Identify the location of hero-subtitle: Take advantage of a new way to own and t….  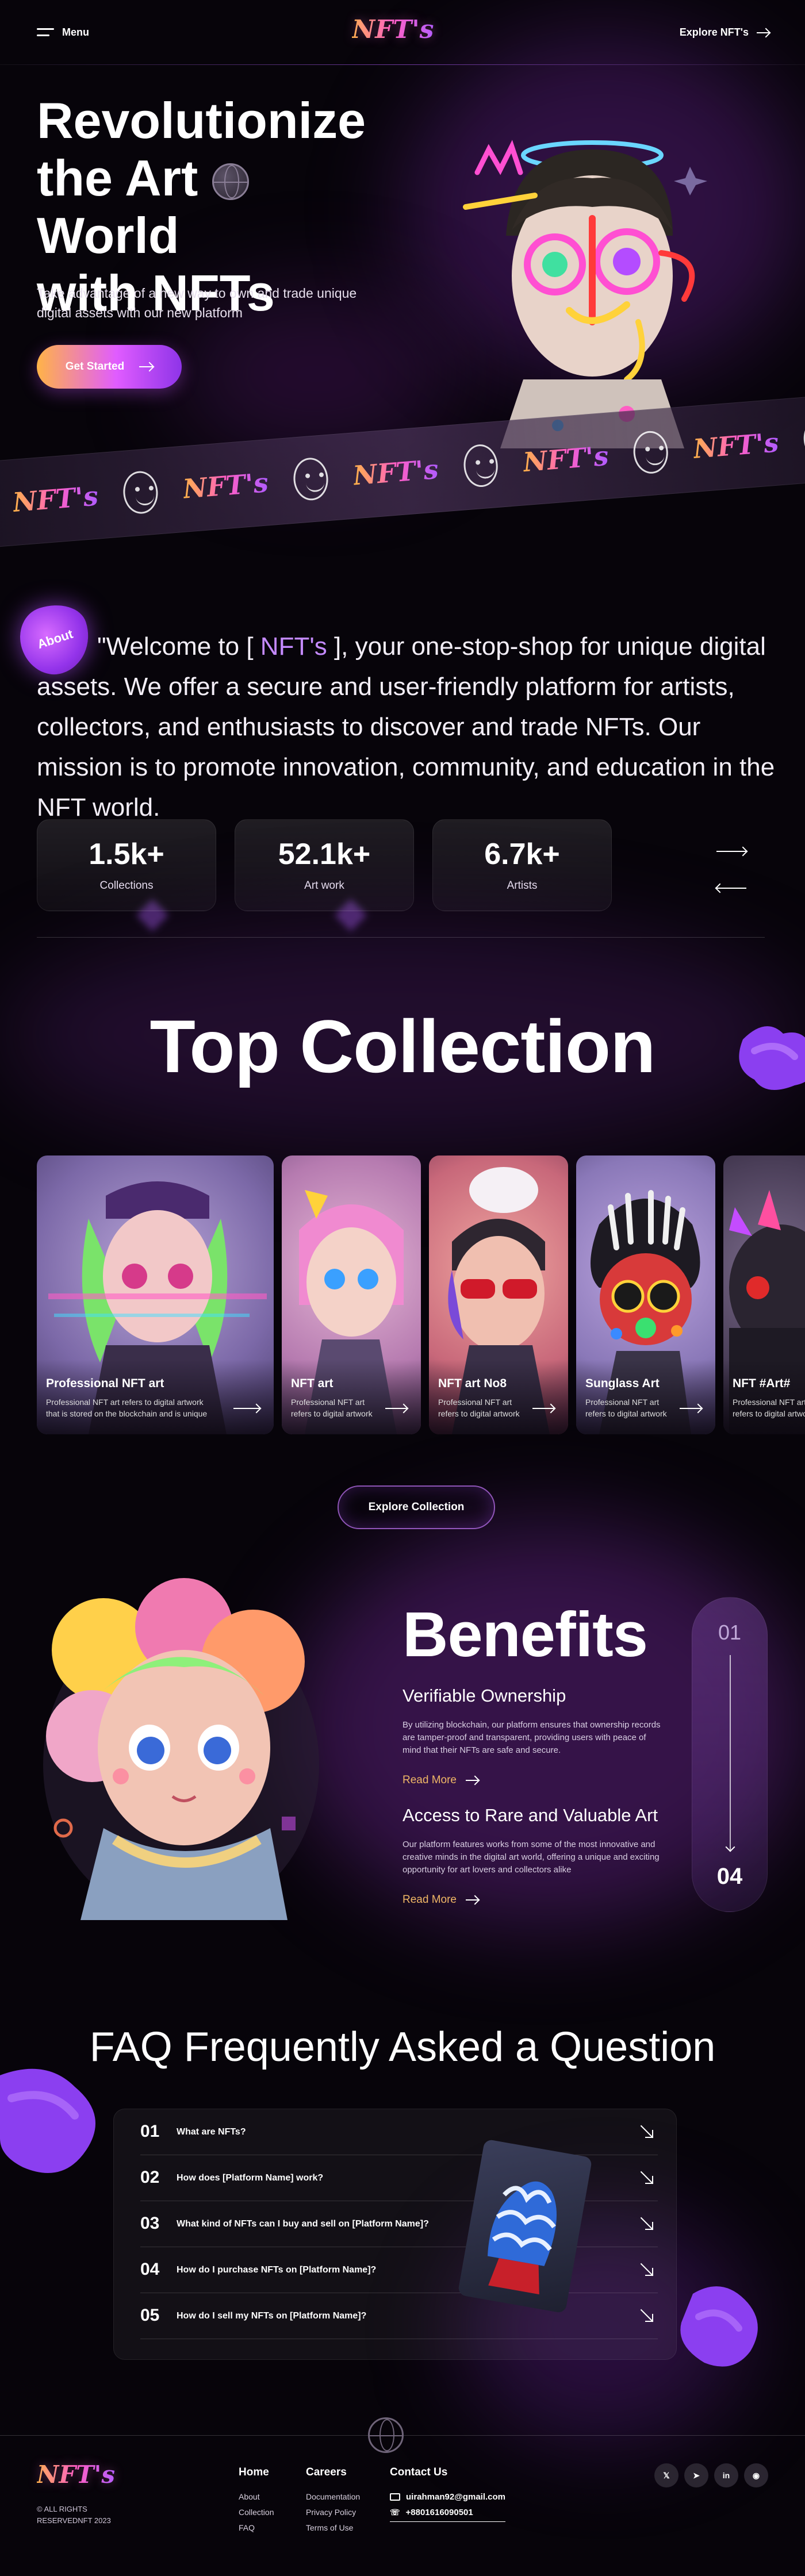
(197, 303).